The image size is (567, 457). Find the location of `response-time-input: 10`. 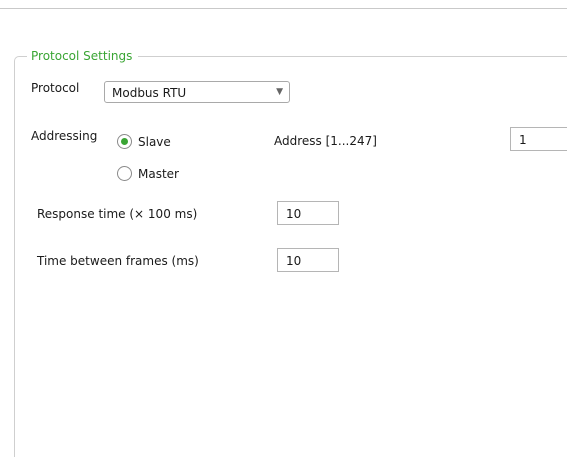

response-time-input: 10 is located at coordinates (308, 213).